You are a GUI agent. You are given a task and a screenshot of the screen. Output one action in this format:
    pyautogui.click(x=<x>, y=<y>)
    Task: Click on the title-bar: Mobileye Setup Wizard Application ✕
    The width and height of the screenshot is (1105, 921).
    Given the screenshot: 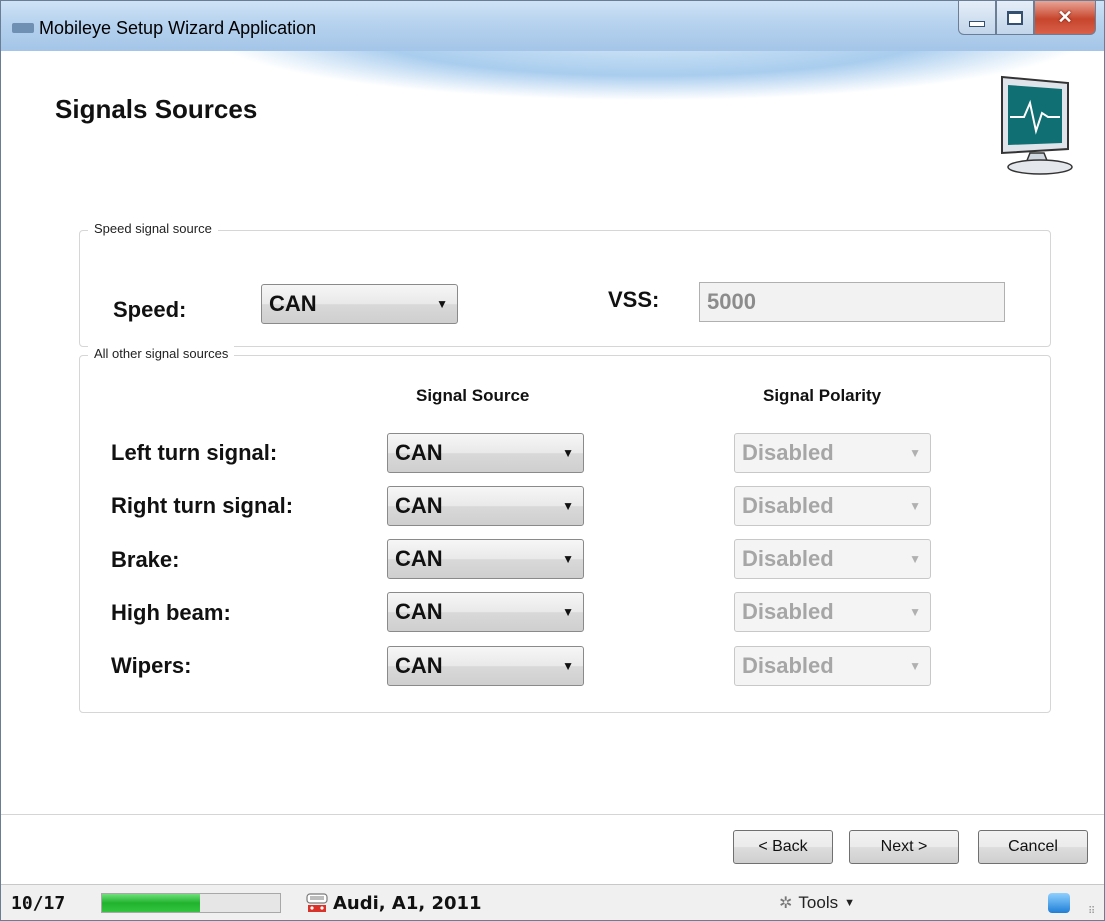 What is the action you would take?
    pyautogui.click(x=552, y=26)
    